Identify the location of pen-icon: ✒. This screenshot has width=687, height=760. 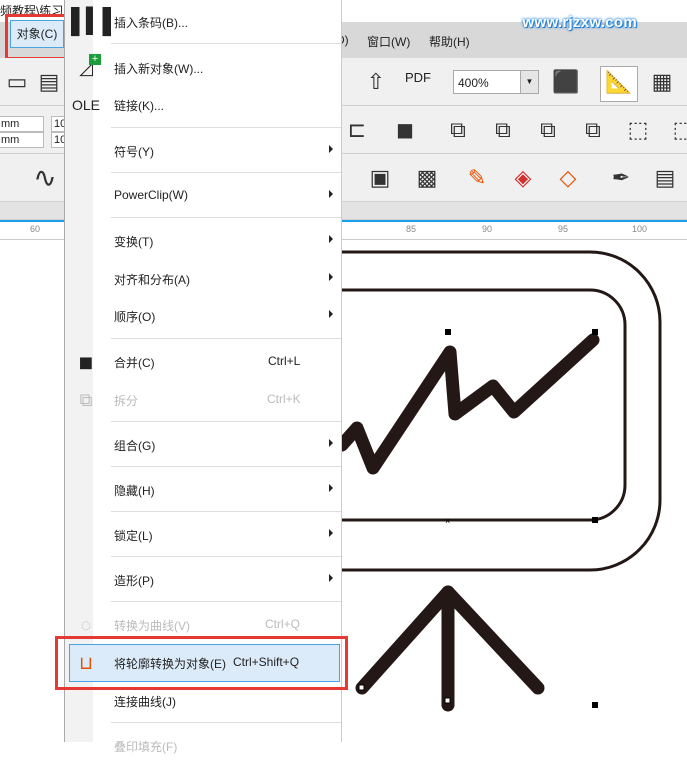
(621, 178).